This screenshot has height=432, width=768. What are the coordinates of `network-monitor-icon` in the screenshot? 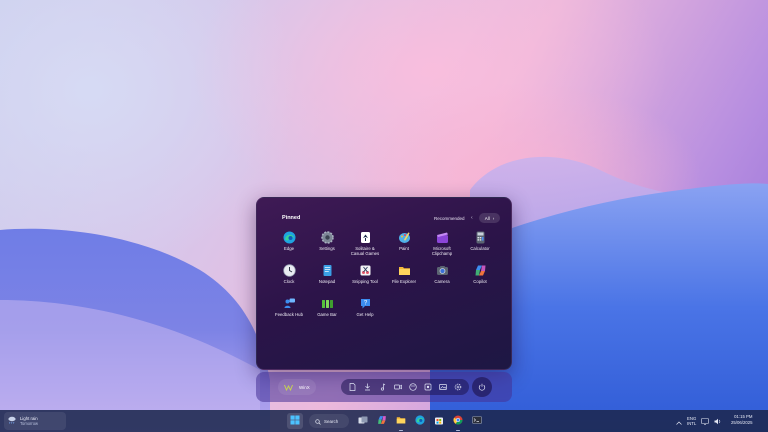 It's located at (705, 421).